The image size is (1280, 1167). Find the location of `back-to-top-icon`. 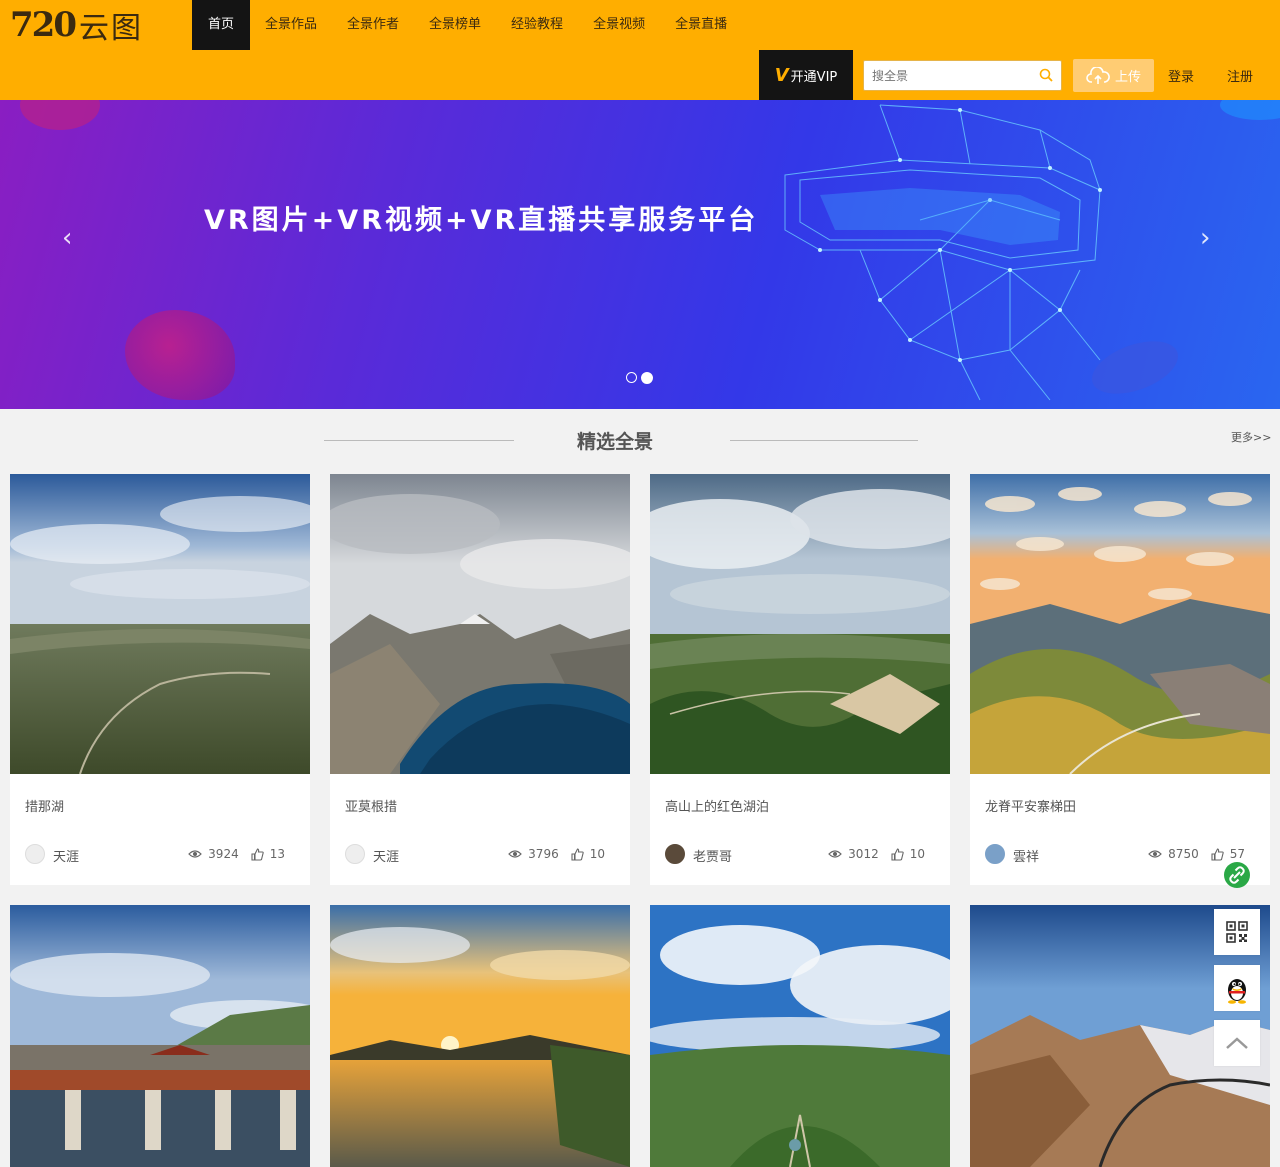

back-to-top-icon is located at coordinates (1237, 1043).